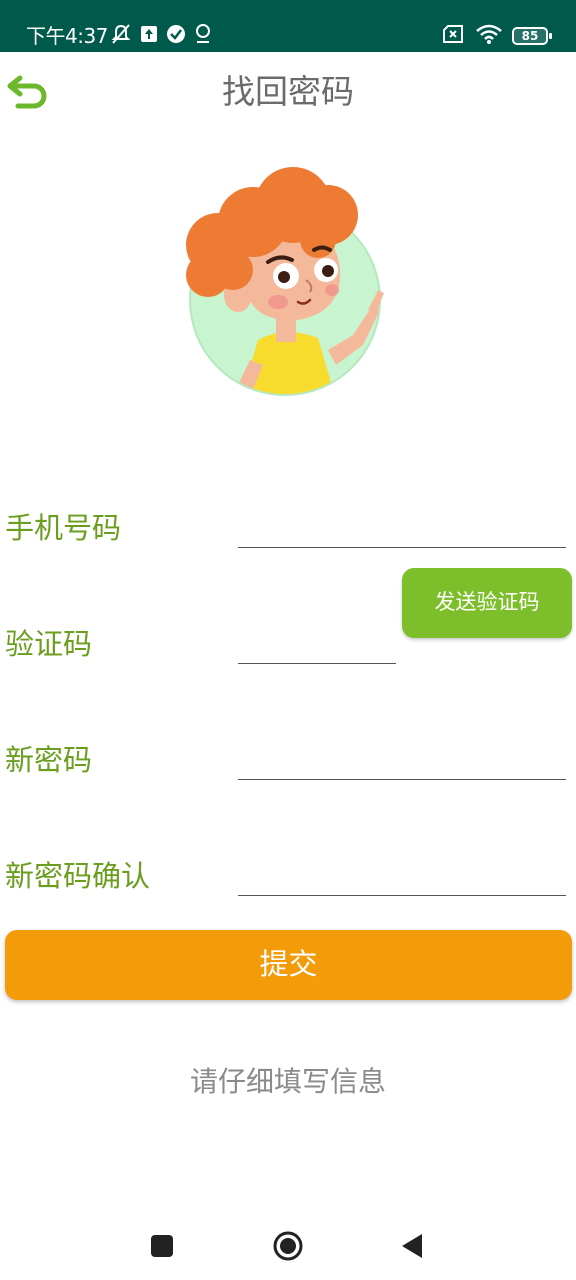 This screenshot has height=1280, width=576. What do you see at coordinates (402, 528) in the screenshot?
I see `phone-input` at bounding box center [402, 528].